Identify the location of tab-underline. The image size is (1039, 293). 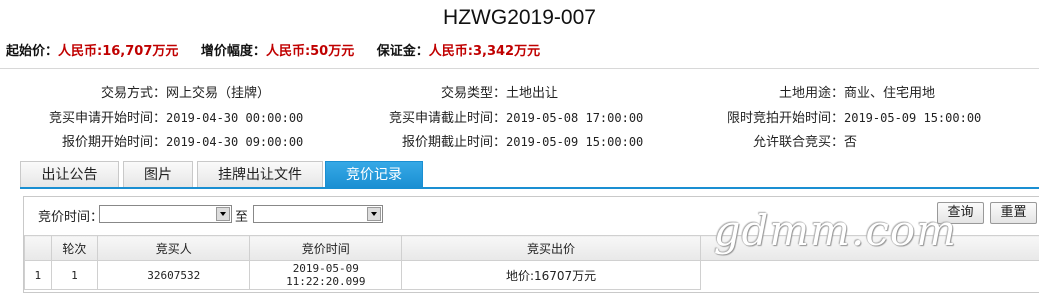
(529, 188).